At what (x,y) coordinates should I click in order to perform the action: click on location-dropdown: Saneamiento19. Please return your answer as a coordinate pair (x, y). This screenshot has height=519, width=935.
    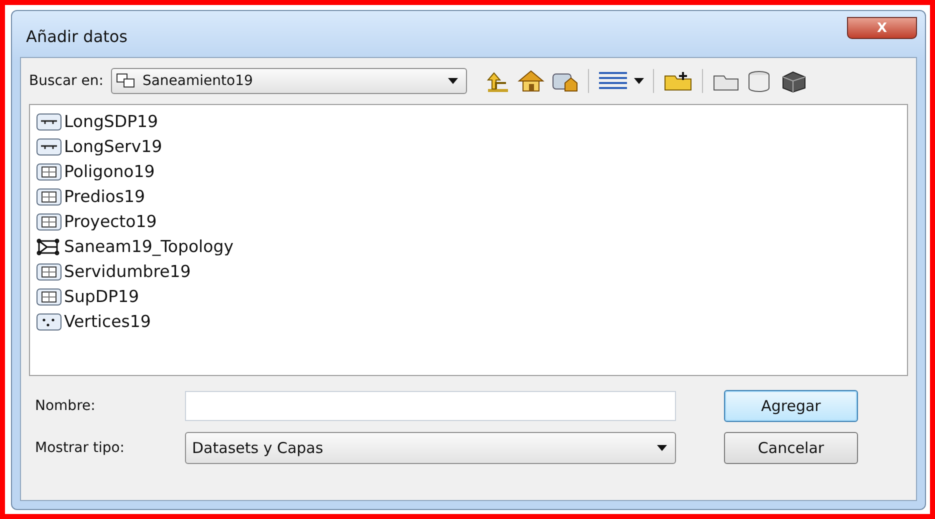
    Looking at the image, I should click on (289, 81).